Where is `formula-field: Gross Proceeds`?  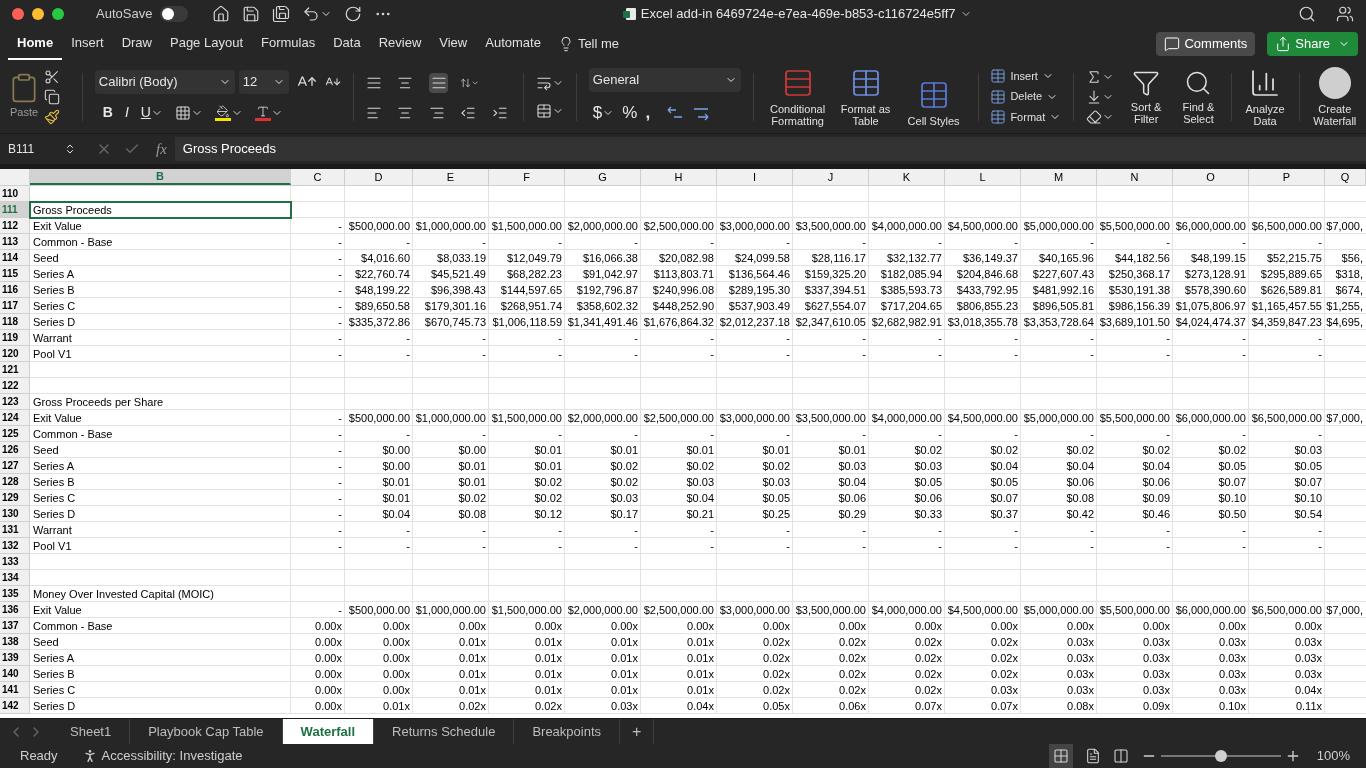
formula-field: Gross Proceeds is located at coordinates (770, 149).